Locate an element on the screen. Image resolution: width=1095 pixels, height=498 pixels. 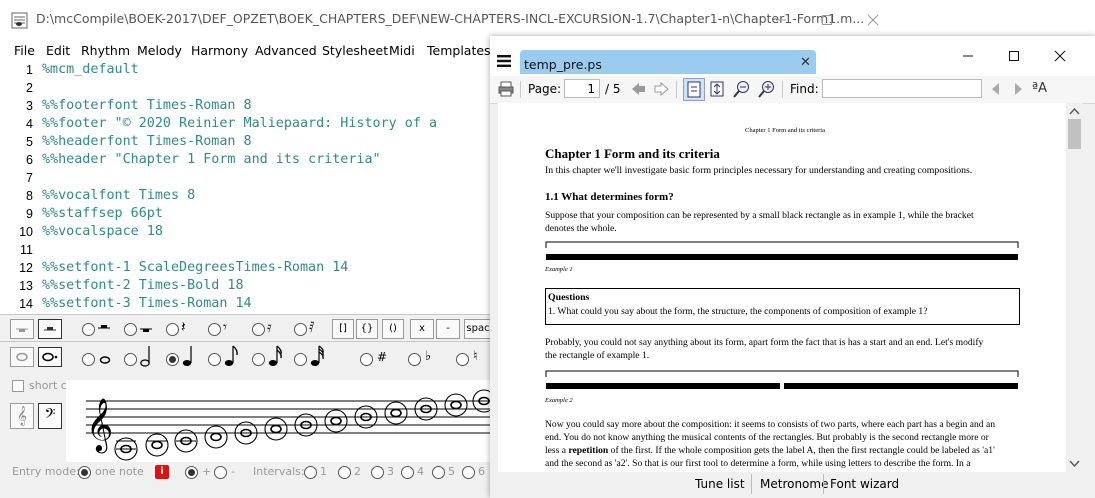
previous-page-icon is located at coordinates (638, 89).